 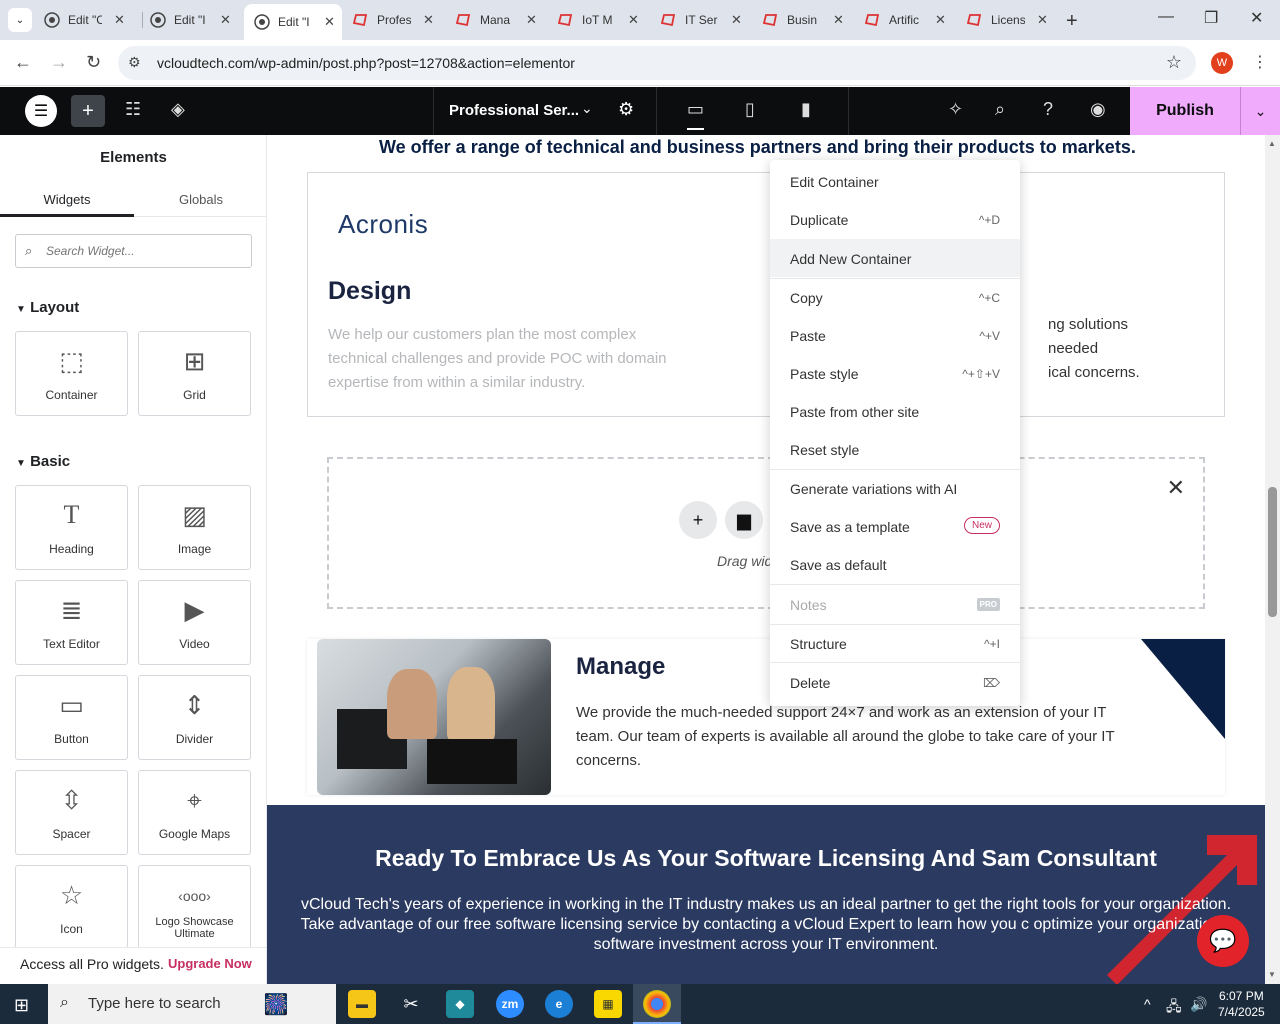 I want to click on widget-google-maps: ⌖ Google Maps, so click(x=194, y=812).